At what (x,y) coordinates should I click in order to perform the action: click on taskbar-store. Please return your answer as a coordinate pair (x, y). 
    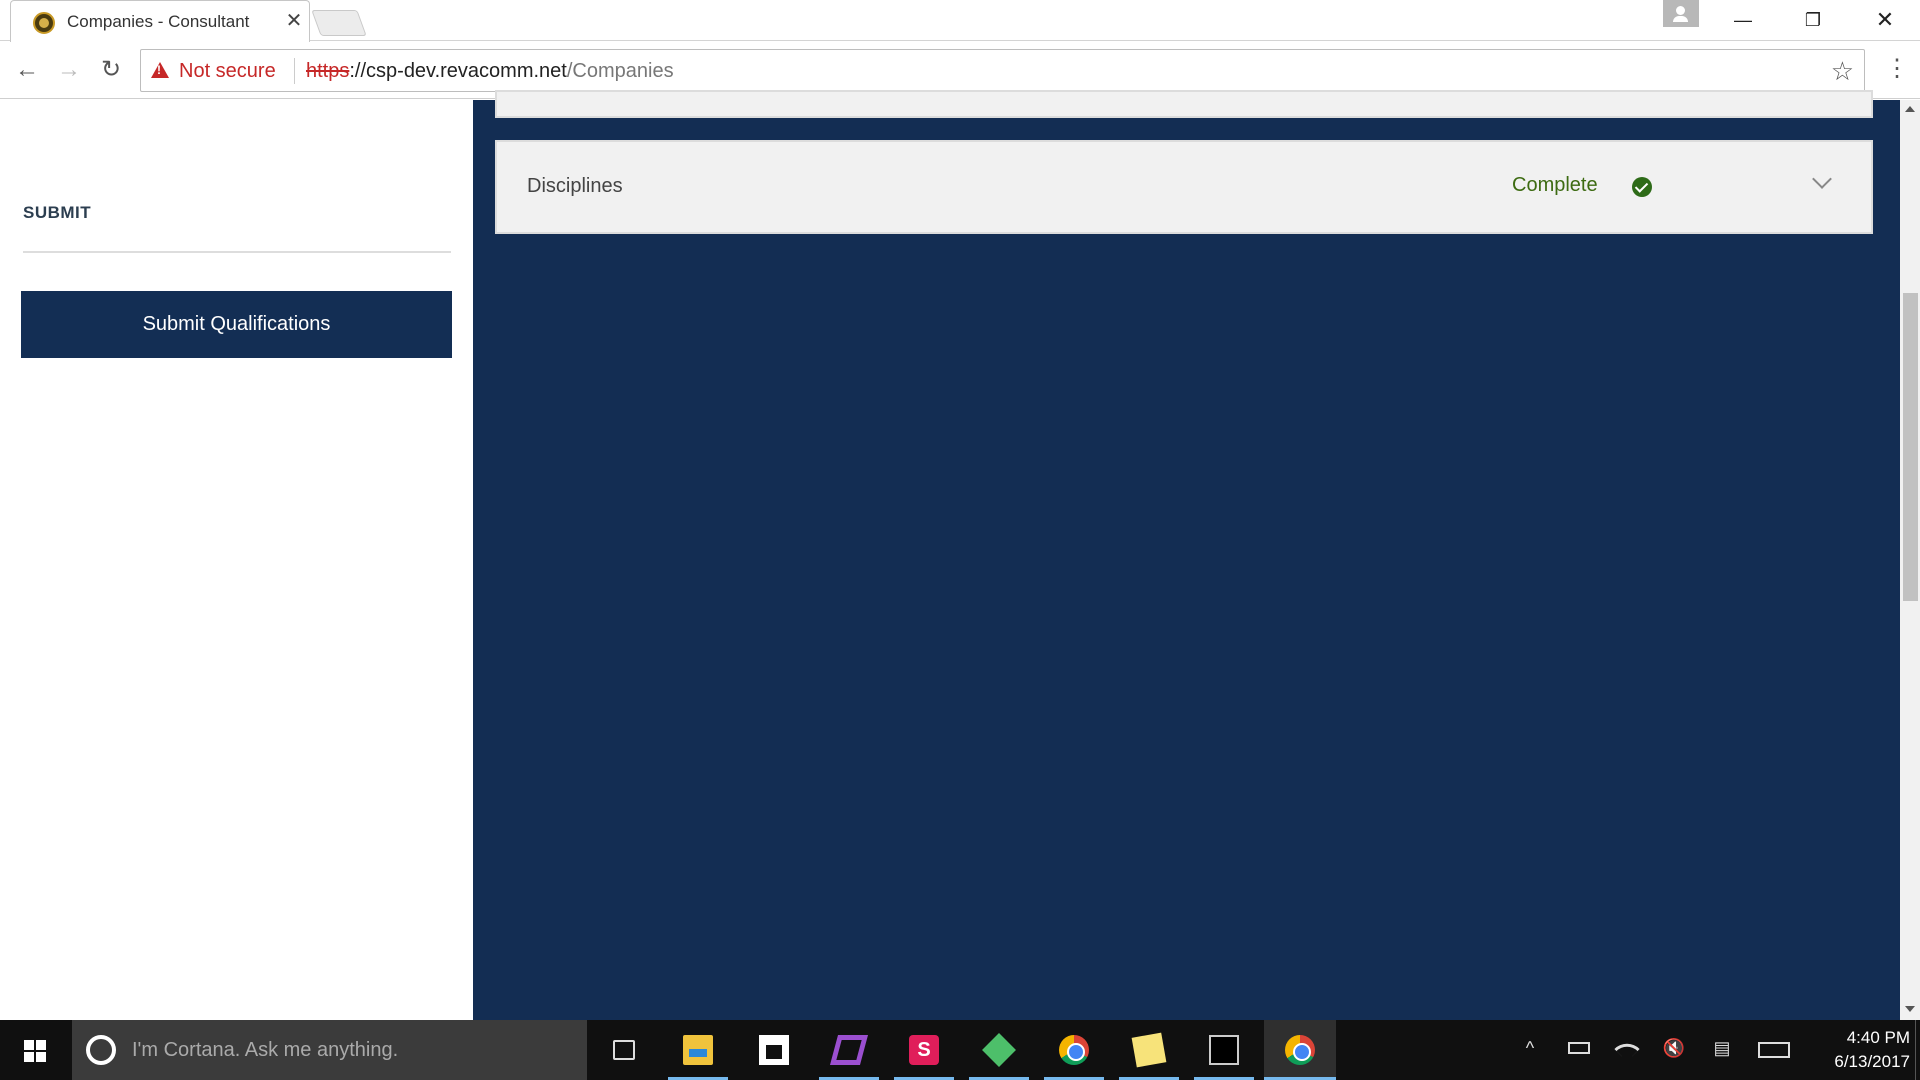
    Looking at the image, I should click on (774, 1050).